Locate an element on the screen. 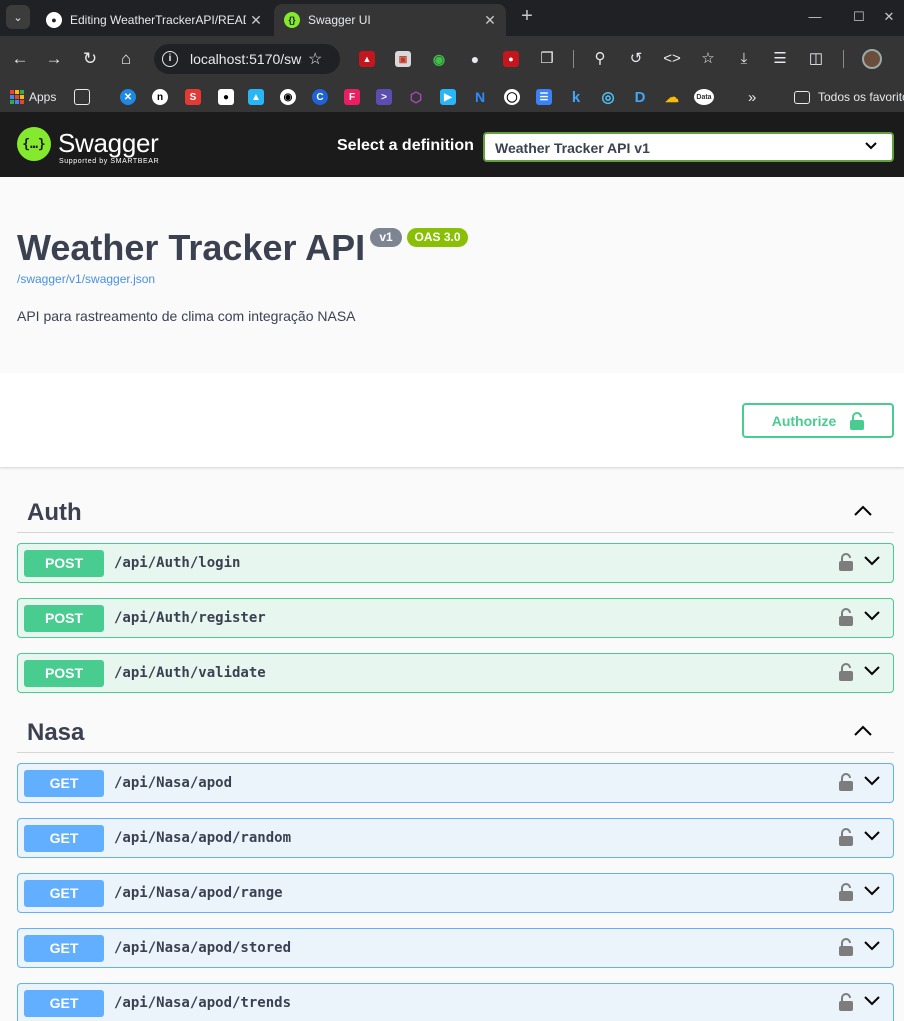  operation-post-auth-validate: POST /api/Auth/validate is located at coordinates (455, 673).